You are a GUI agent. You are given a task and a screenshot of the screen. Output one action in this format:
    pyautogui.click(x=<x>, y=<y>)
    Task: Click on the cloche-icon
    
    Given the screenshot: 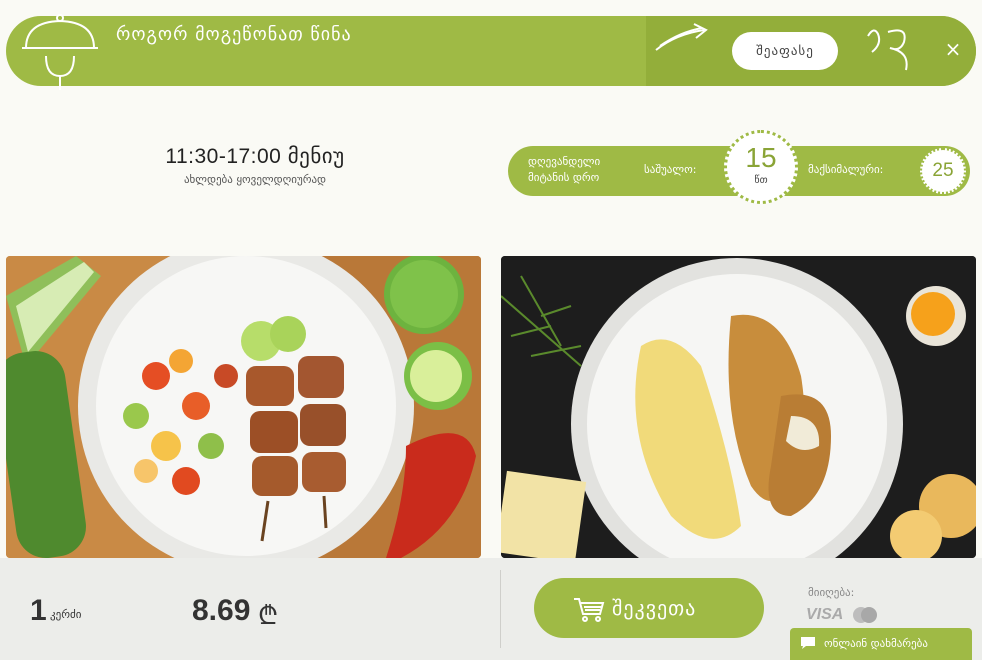 What is the action you would take?
    pyautogui.click(x=60, y=52)
    